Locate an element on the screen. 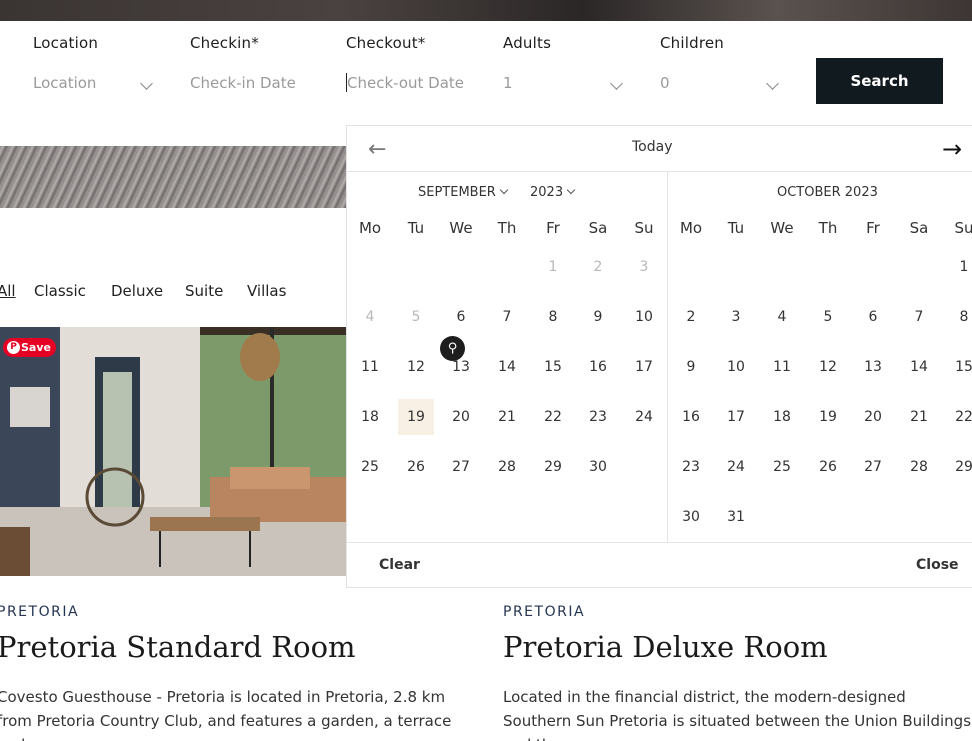 This screenshot has height=741, width=972. pinterest-icon: P is located at coordinates (13, 347).